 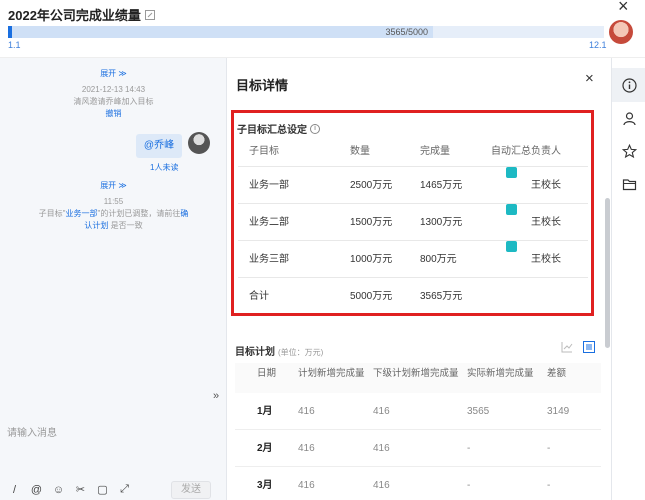 I want to click on total-done: 3565万元, so click(x=441, y=296).